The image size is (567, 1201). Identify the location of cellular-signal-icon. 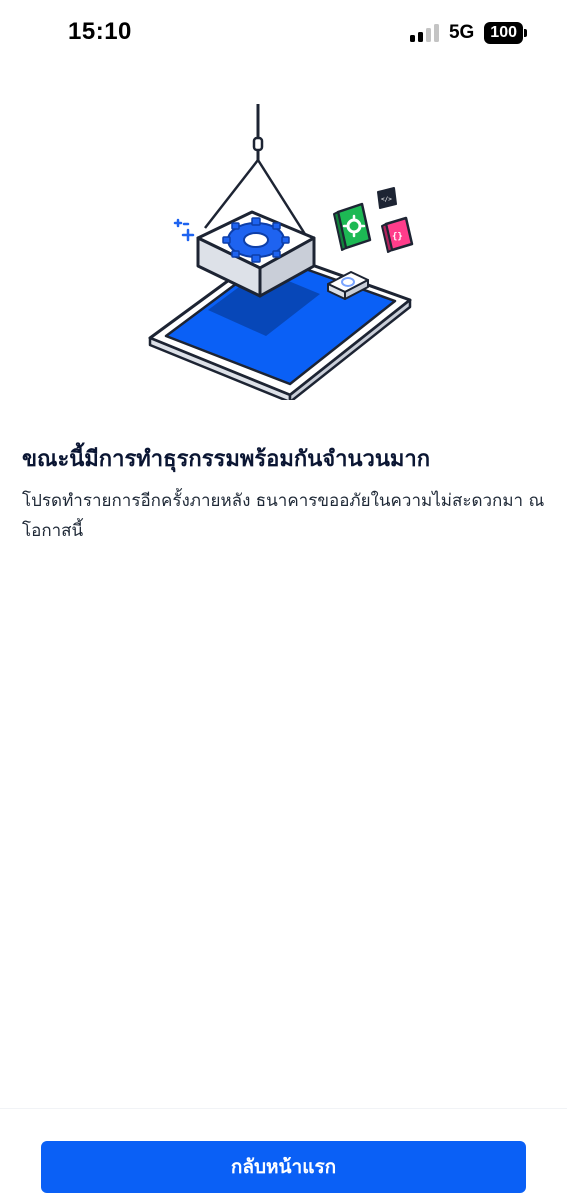
(424, 33).